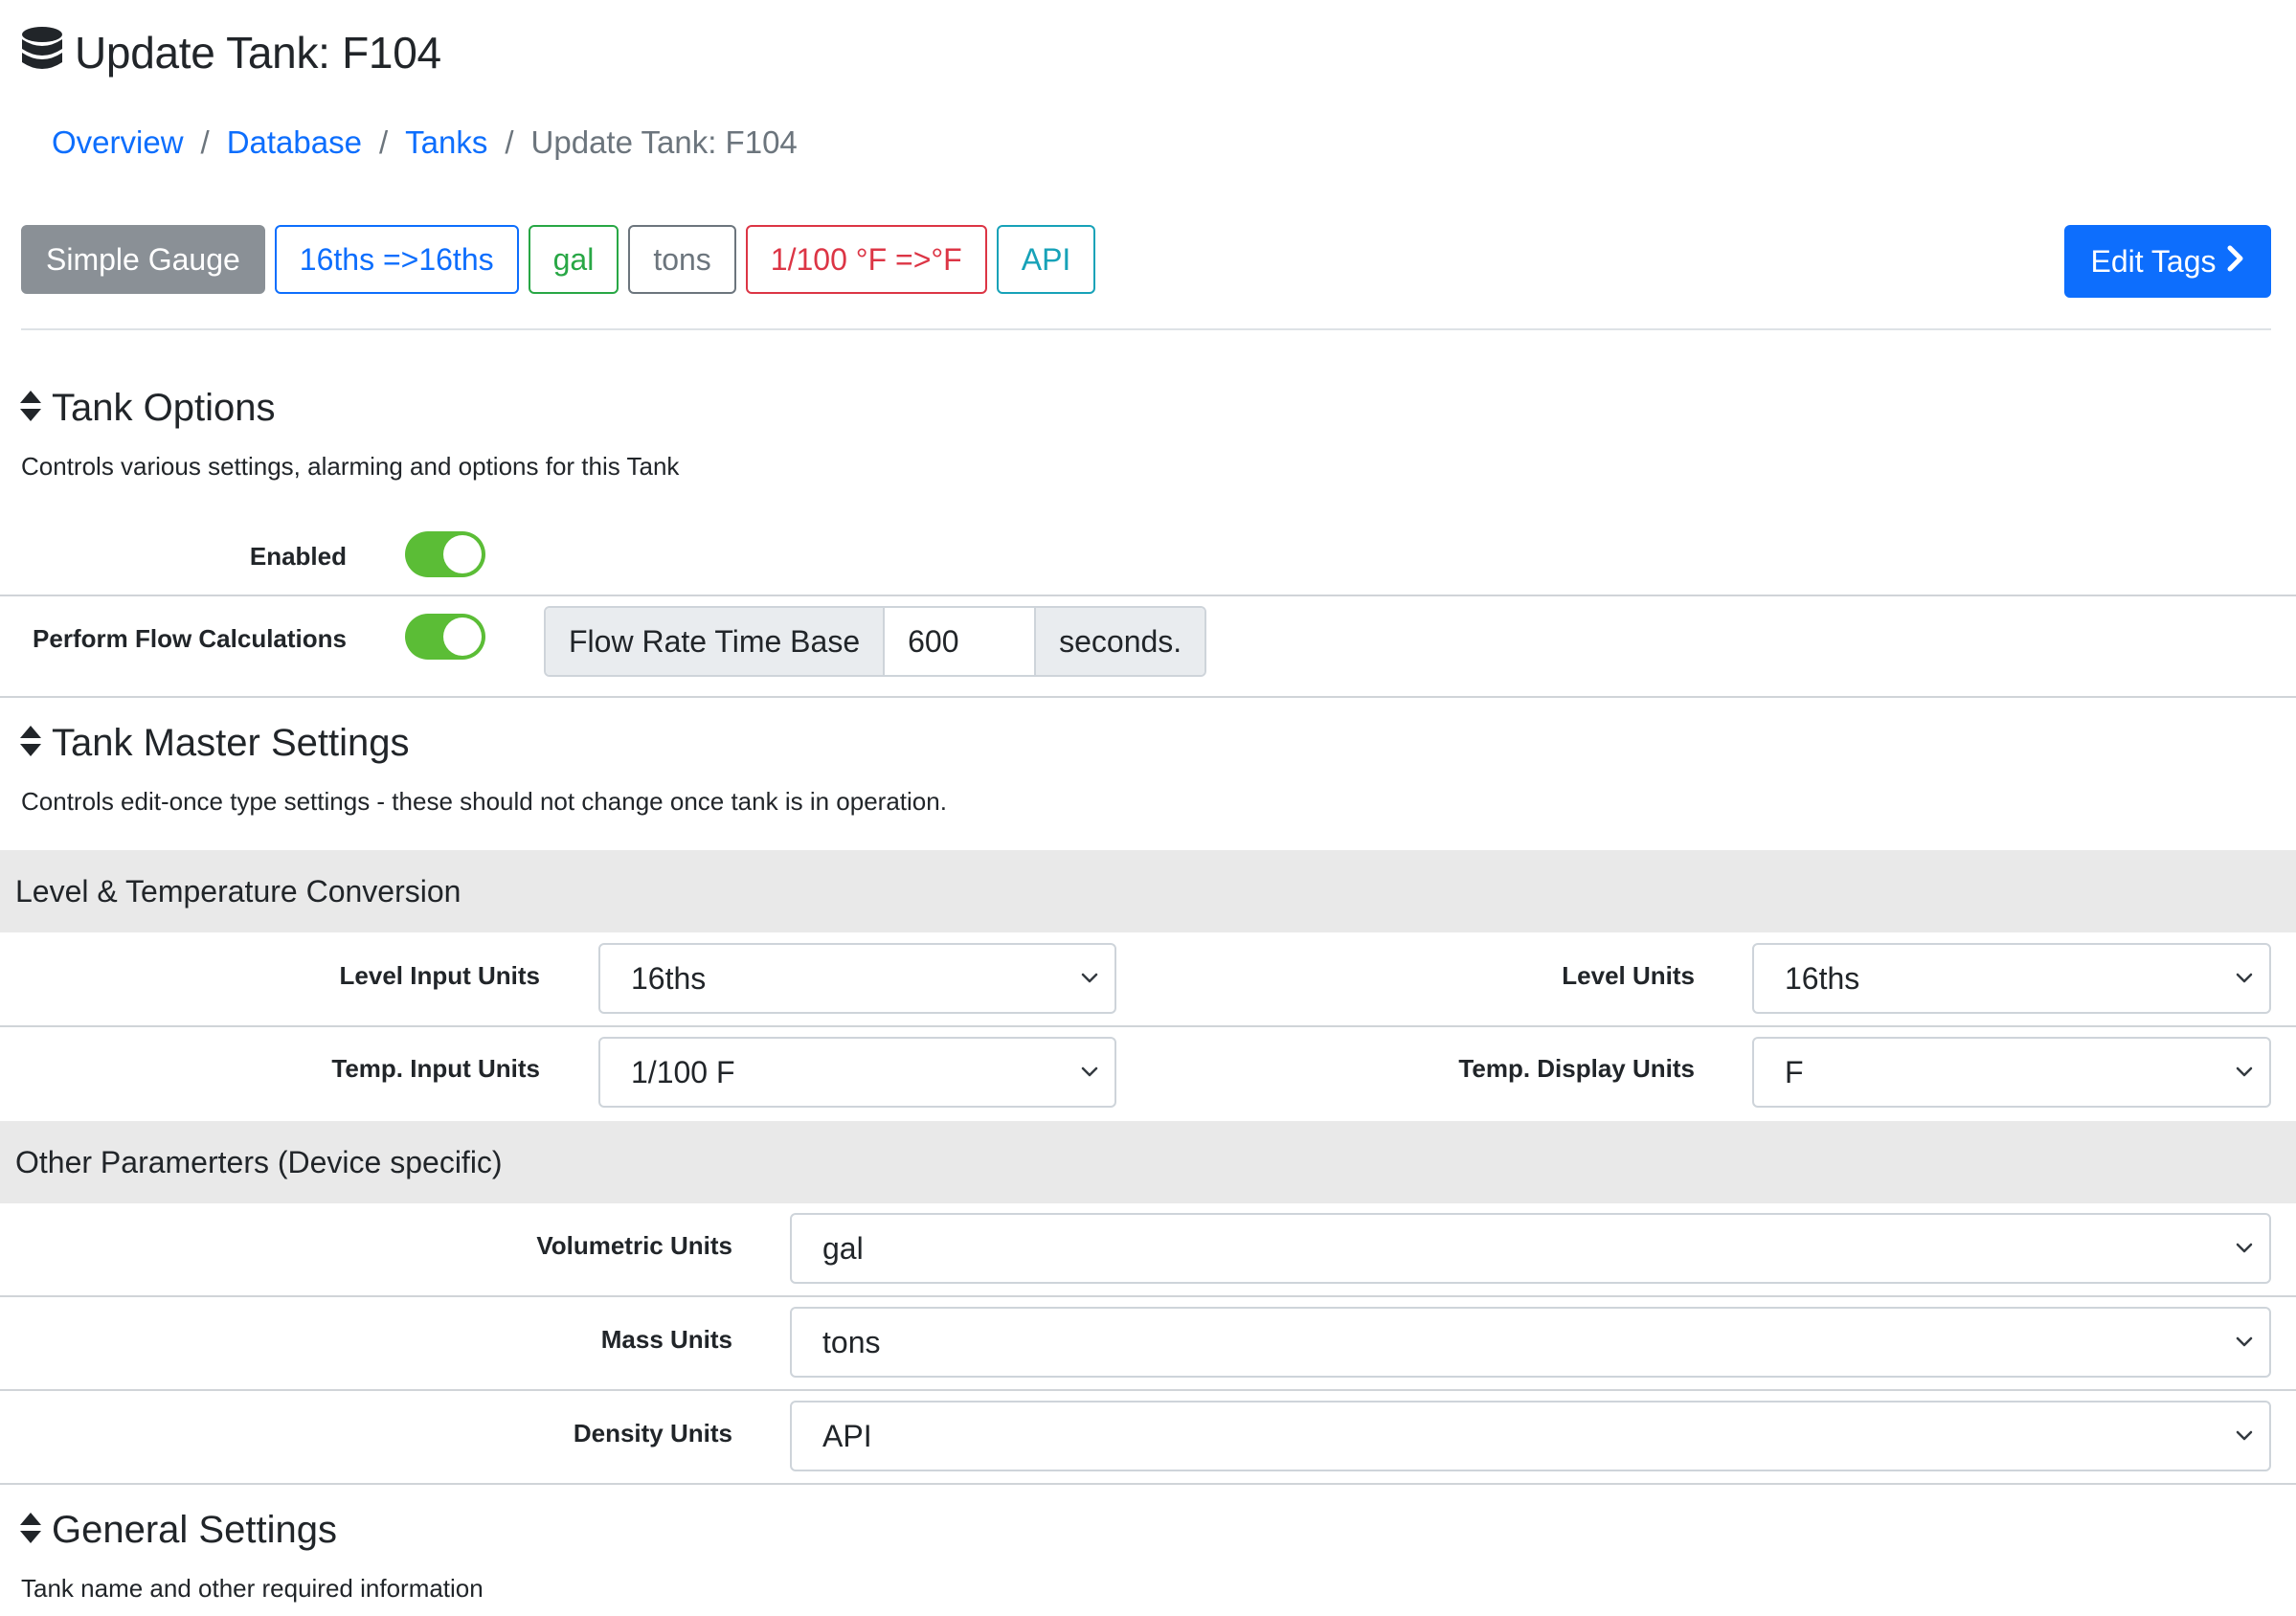 Image resolution: width=2296 pixels, height=1616 pixels. I want to click on volumetric-units-select: gal, so click(1530, 1248).